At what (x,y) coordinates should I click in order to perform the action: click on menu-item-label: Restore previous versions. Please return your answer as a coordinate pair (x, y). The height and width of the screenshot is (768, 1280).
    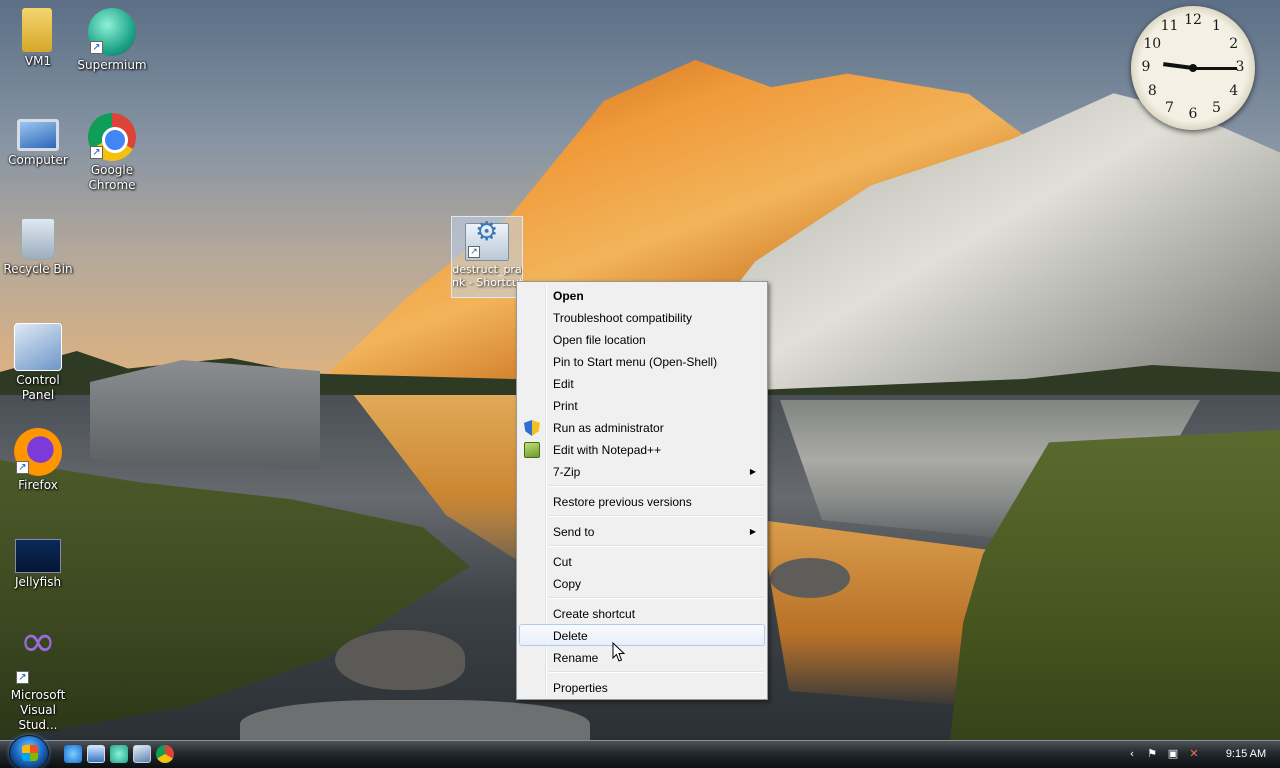
    Looking at the image, I should click on (622, 502).